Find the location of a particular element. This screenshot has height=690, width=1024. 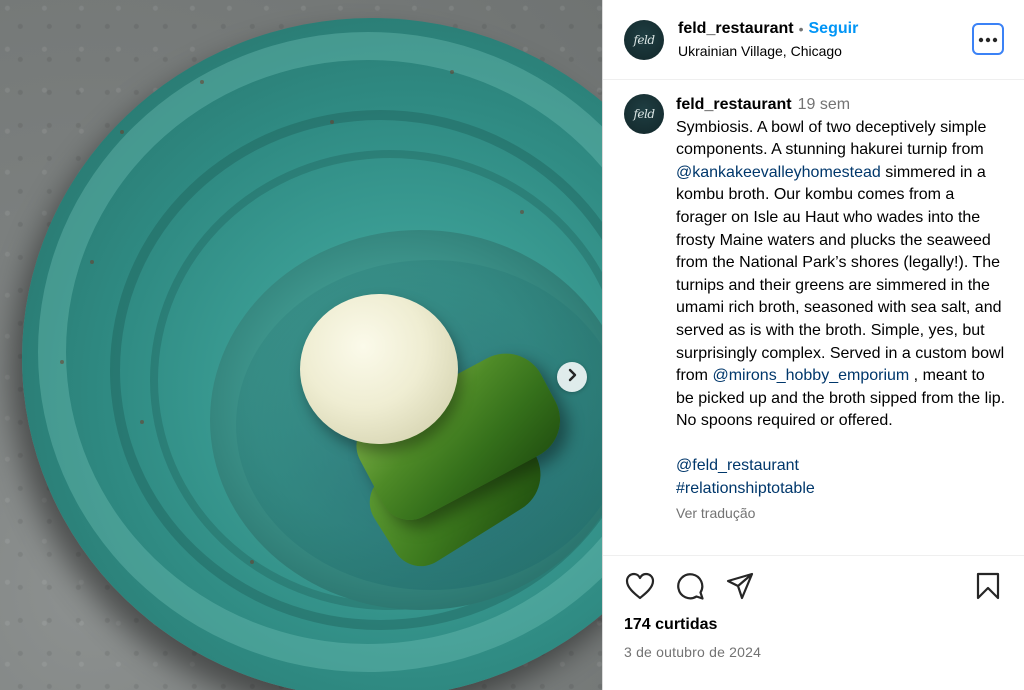

save-button is located at coordinates (988, 588).